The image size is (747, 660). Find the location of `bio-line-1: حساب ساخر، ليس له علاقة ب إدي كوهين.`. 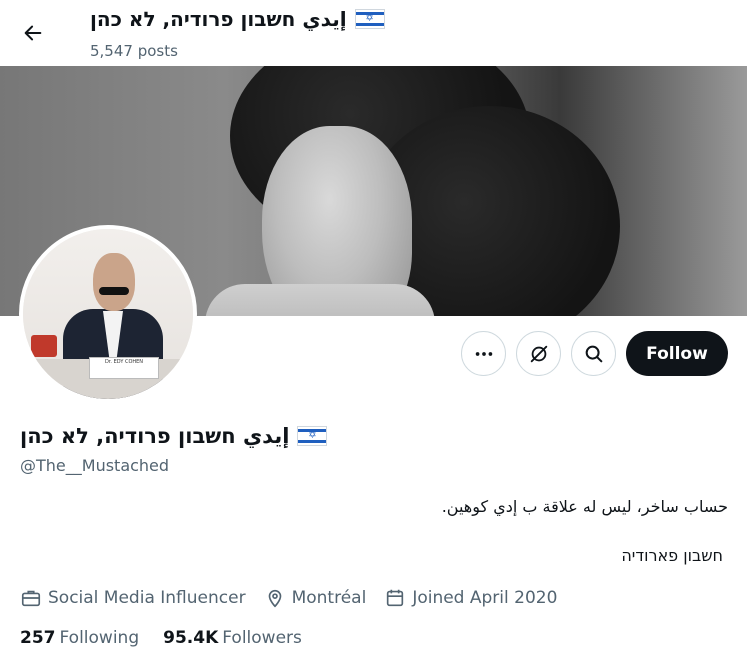

bio-line-1: حساب ساخر، ليس له علاقة ب إدي كوهين. is located at coordinates (584, 506).